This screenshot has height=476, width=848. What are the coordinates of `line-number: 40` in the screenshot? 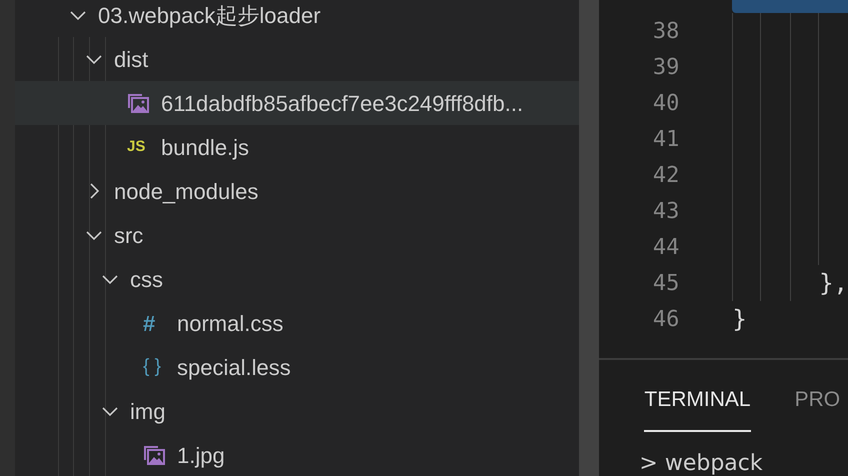 It's located at (666, 104).